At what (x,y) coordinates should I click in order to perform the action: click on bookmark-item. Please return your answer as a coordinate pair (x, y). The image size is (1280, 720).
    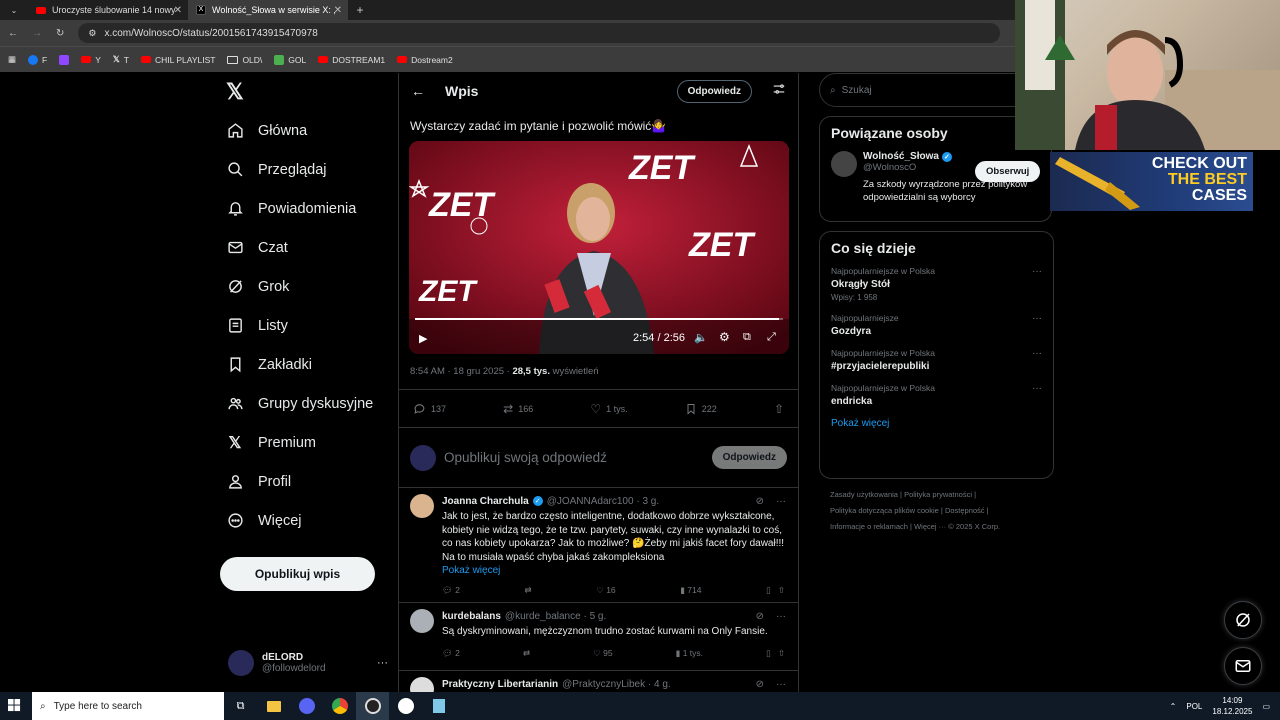
    Looking at the image, I should click on (64, 59).